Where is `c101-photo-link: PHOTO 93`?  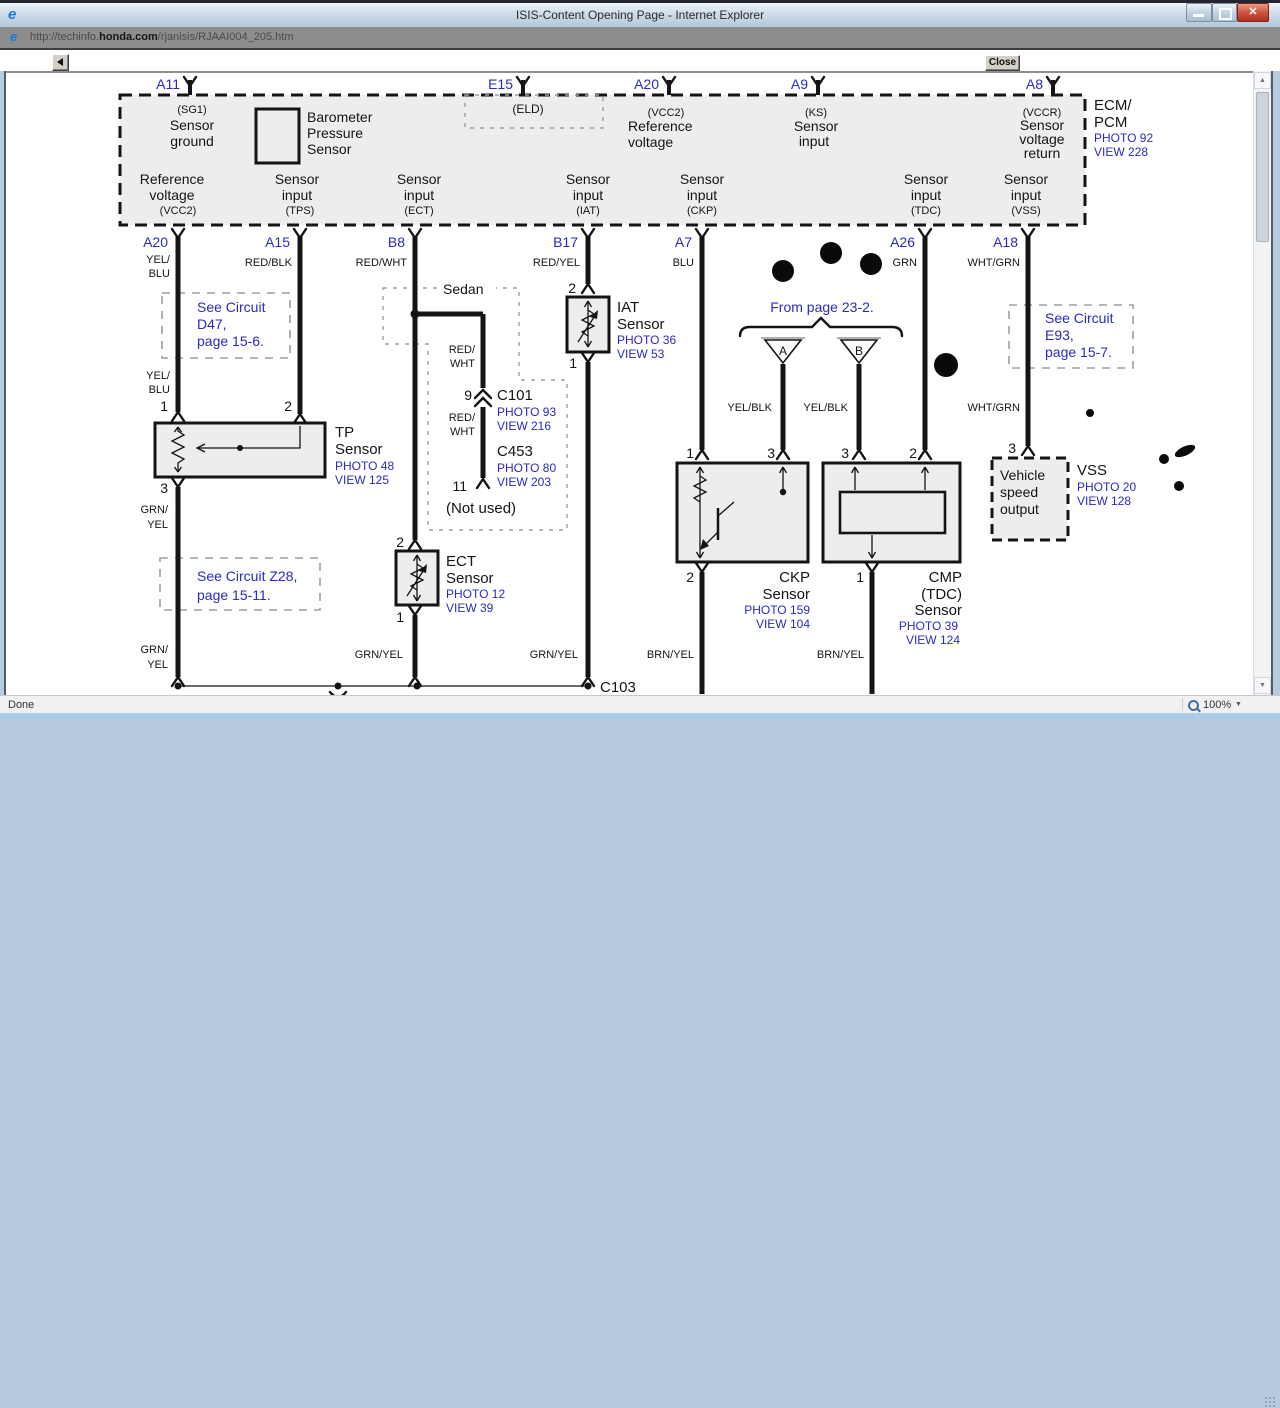
c101-photo-link: PHOTO 93 is located at coordinates (526, 412).